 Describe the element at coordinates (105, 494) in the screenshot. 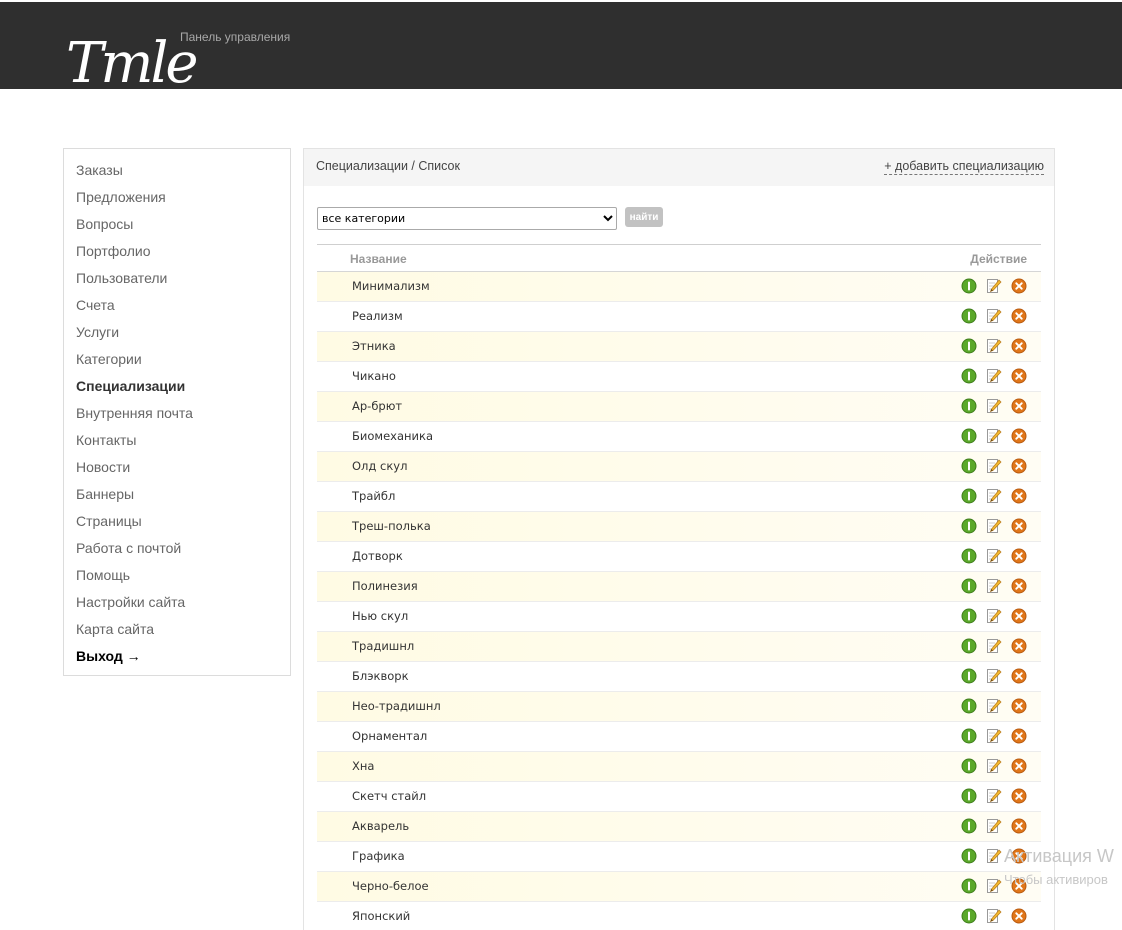

I see `sidebar-item: Баннеры` at that location.